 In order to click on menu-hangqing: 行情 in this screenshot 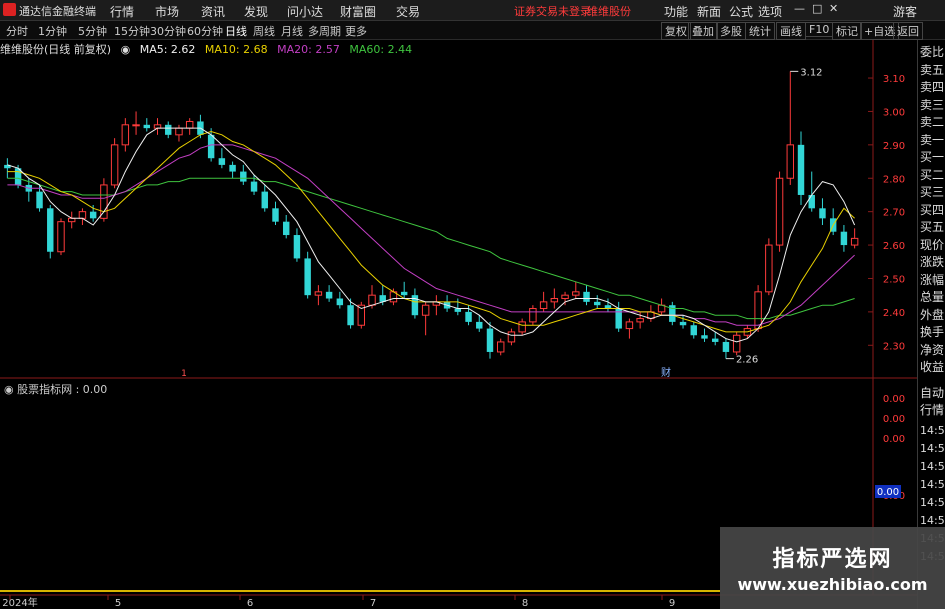, I will do `click(122, 11)`.